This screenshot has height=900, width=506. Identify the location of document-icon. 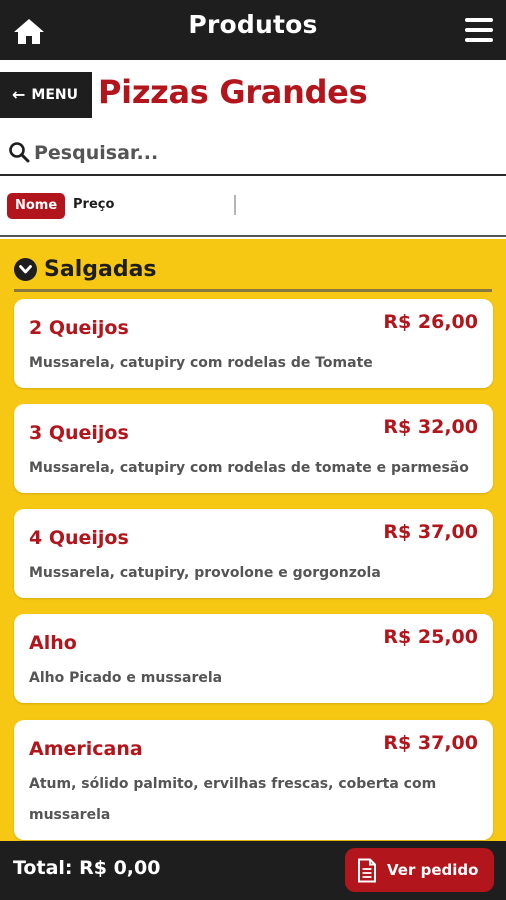
(367, 870).